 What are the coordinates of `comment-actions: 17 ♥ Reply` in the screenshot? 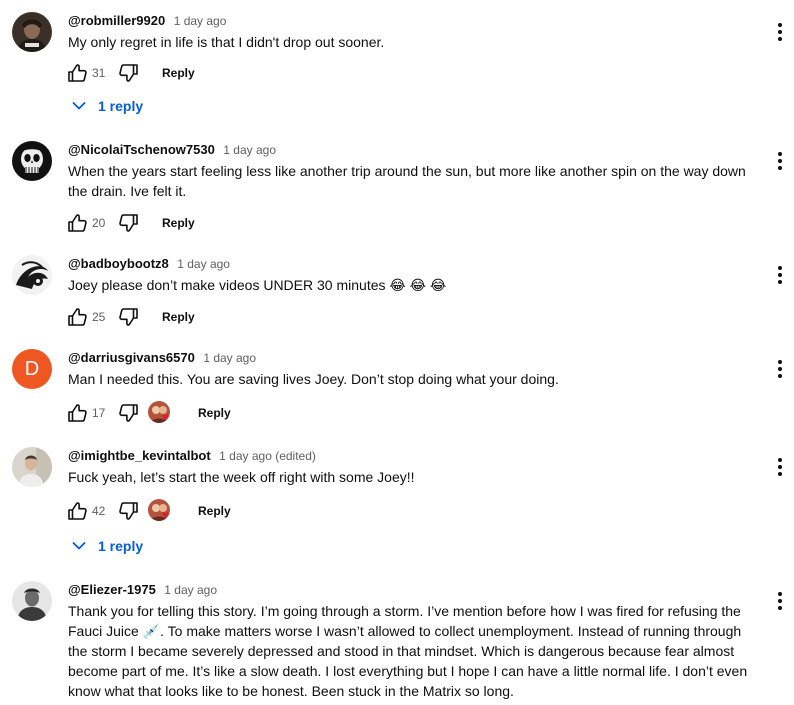 It's located at (148, 413).